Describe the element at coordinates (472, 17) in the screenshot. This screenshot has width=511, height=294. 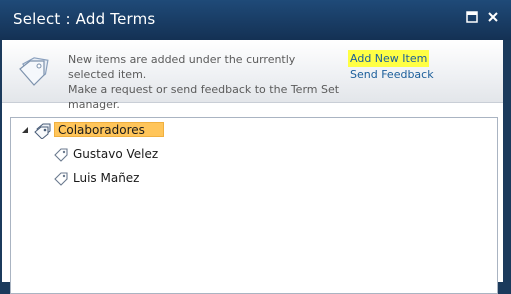
I see `maximize-icon` at that location.